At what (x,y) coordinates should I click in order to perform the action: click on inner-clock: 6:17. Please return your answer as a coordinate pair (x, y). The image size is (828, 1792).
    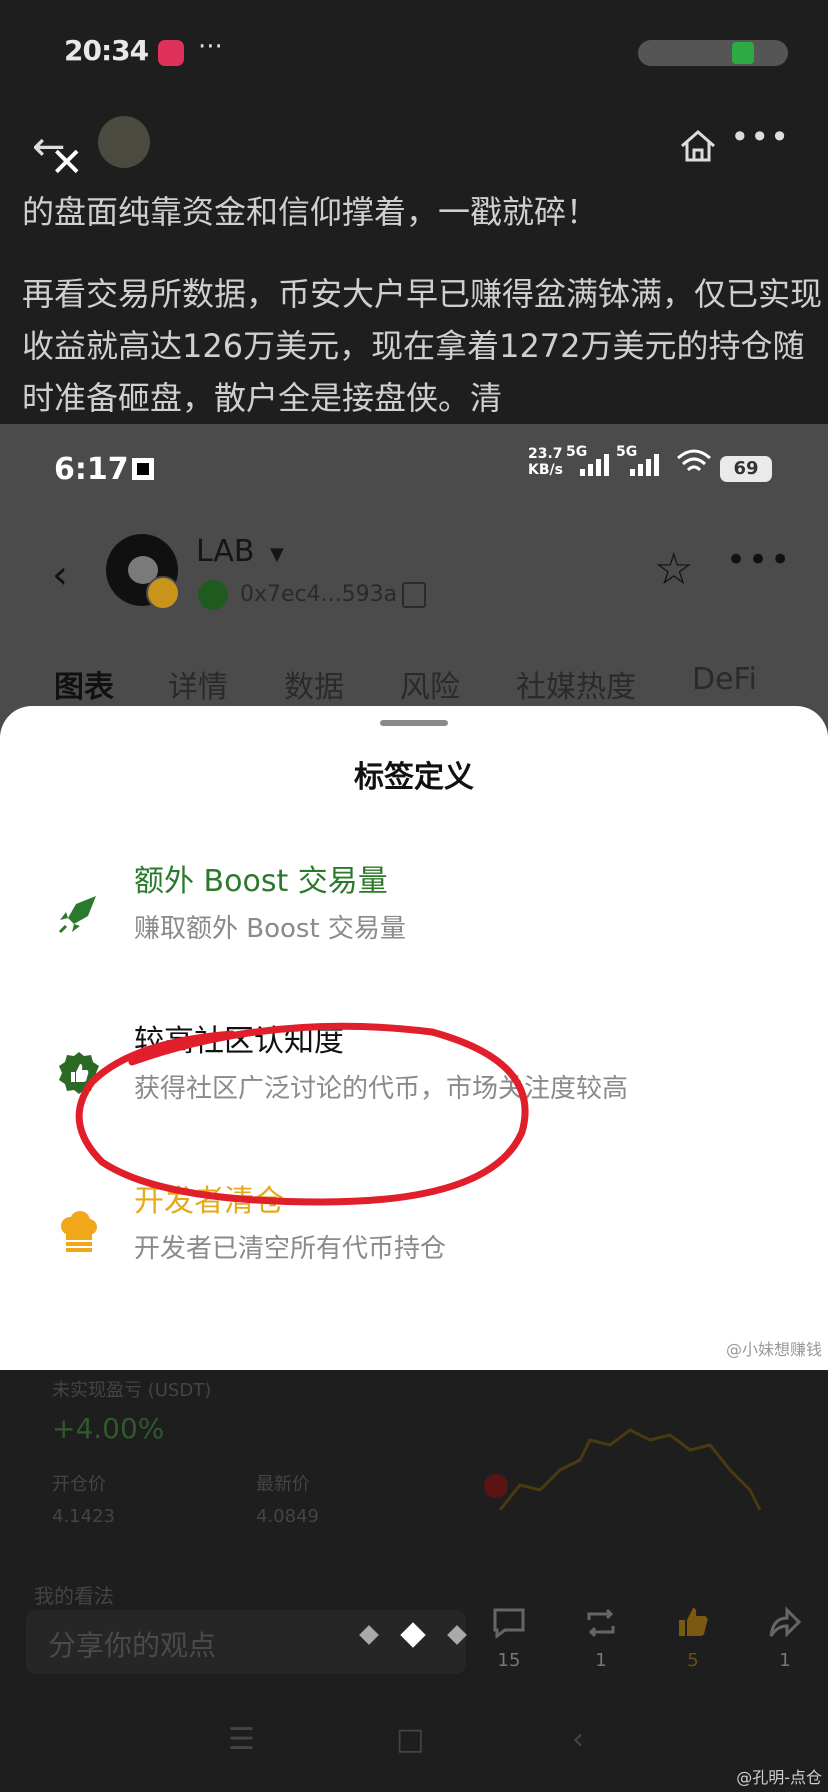
    Looking at the image, I should click on (91, 469).